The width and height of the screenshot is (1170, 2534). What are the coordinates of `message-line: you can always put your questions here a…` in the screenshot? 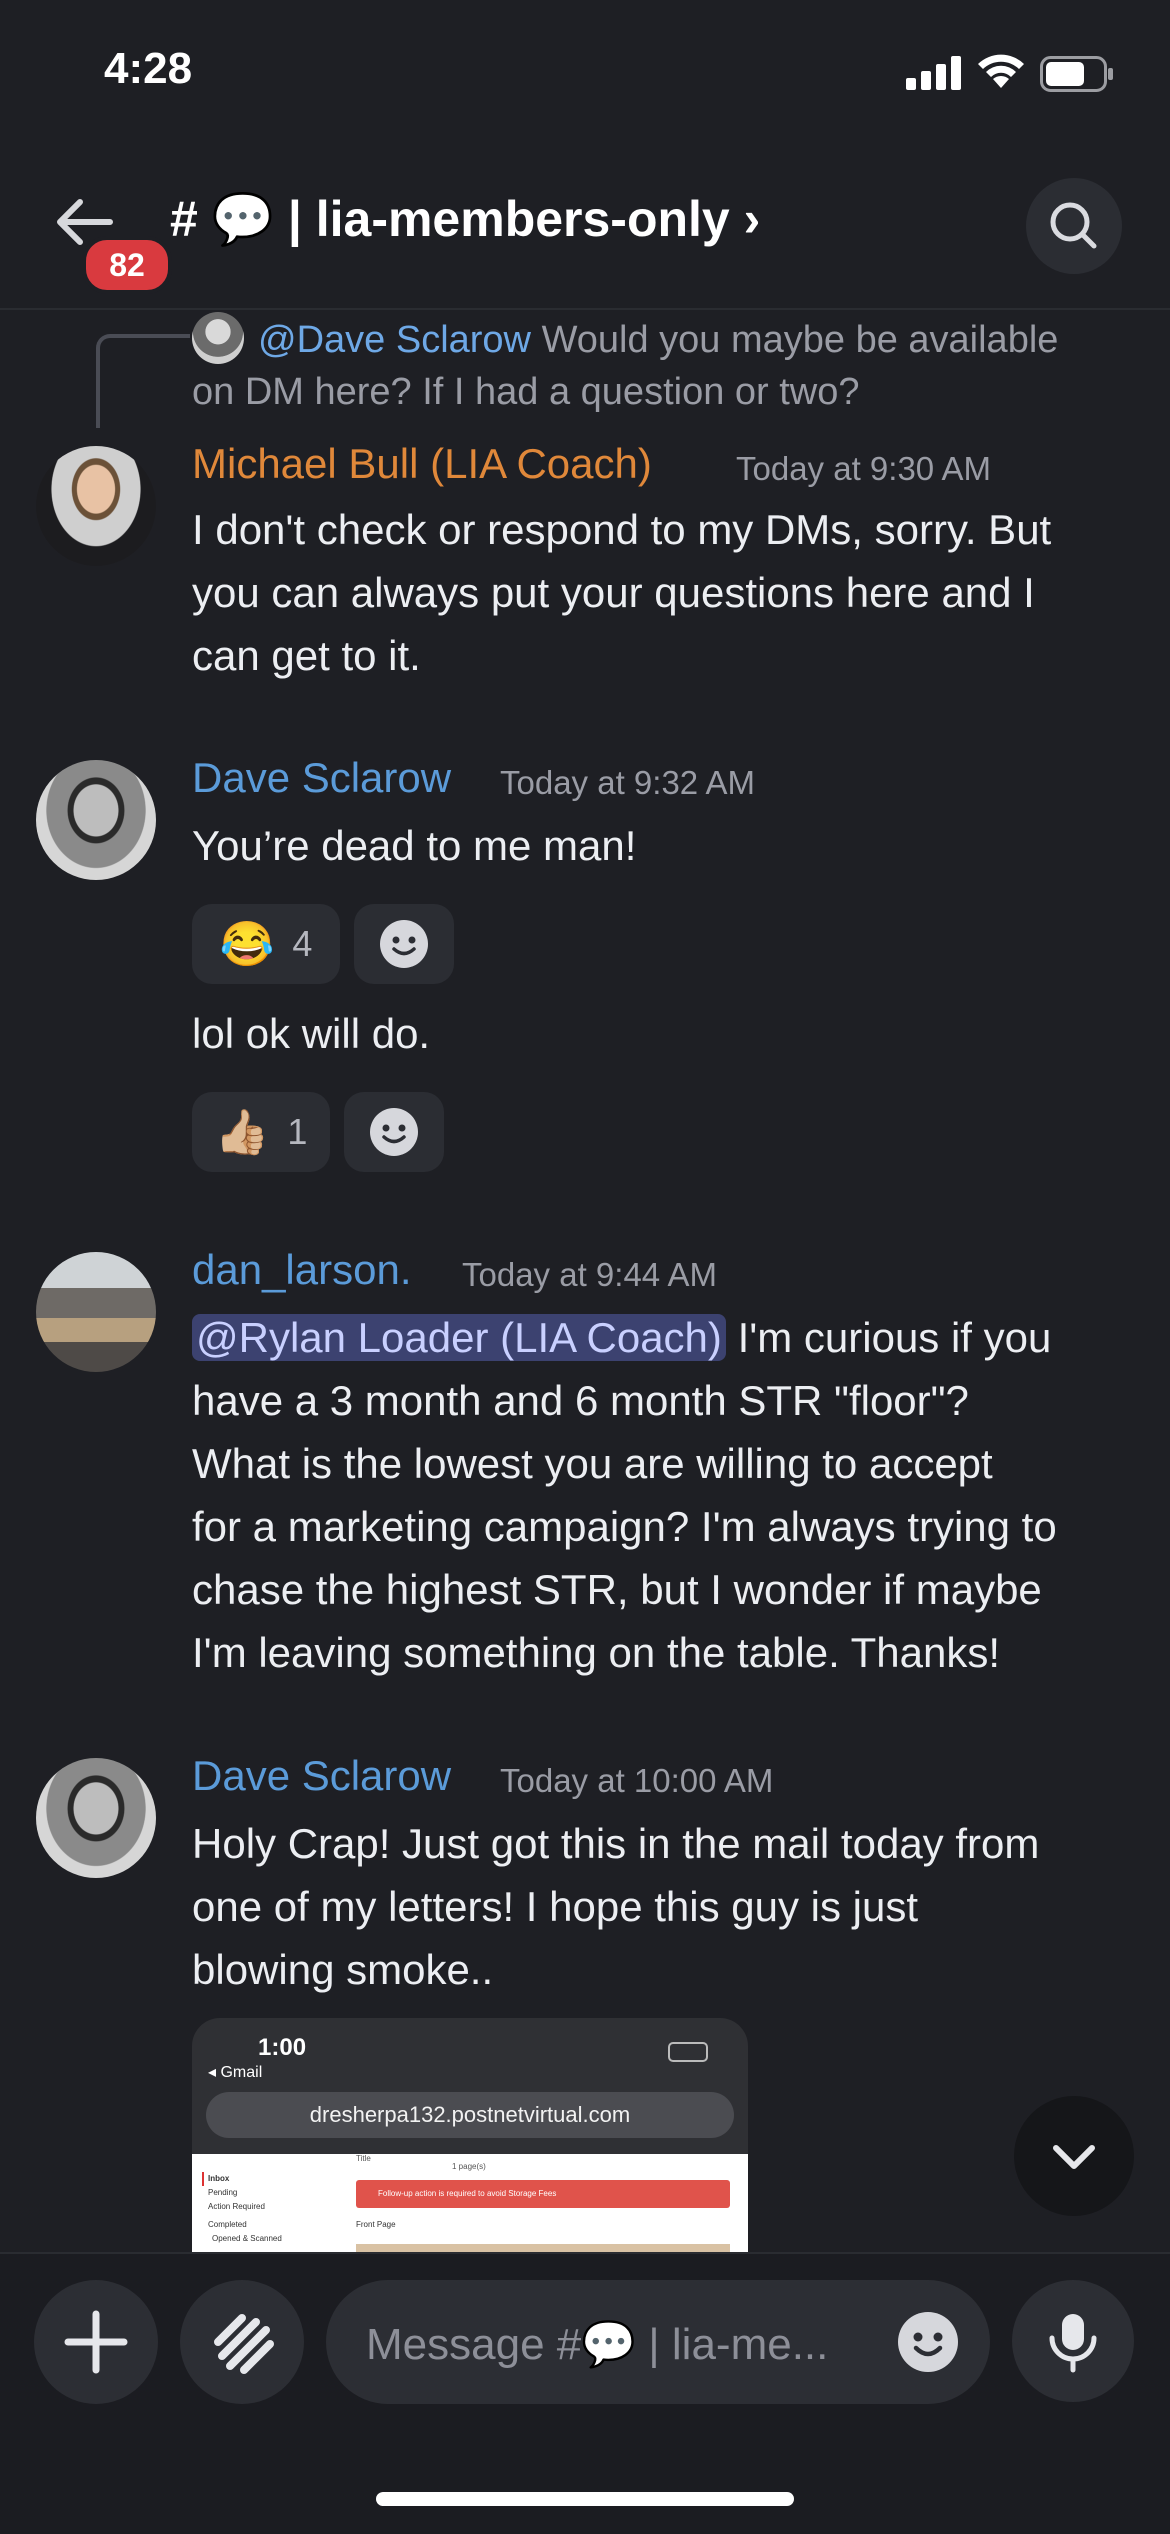 It's located at (613, 592).